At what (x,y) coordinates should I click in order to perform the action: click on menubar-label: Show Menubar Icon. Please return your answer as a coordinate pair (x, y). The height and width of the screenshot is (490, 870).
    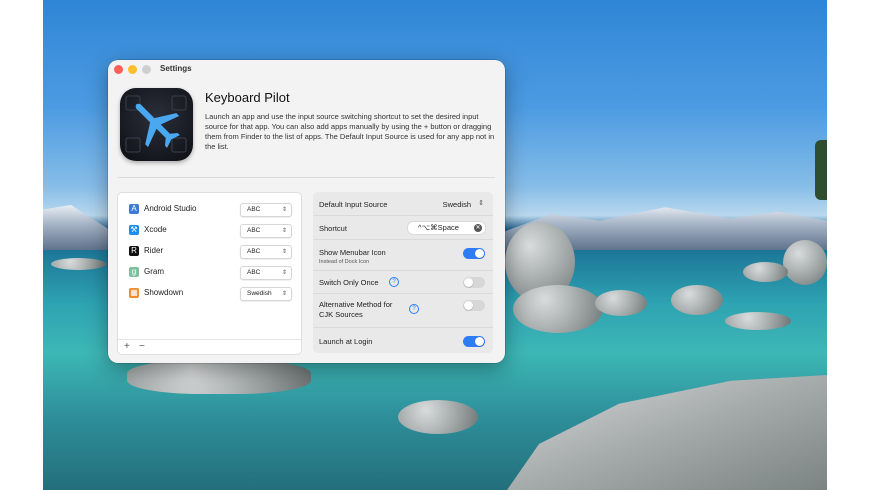
    Looking at the image, I should click on (352, 252).